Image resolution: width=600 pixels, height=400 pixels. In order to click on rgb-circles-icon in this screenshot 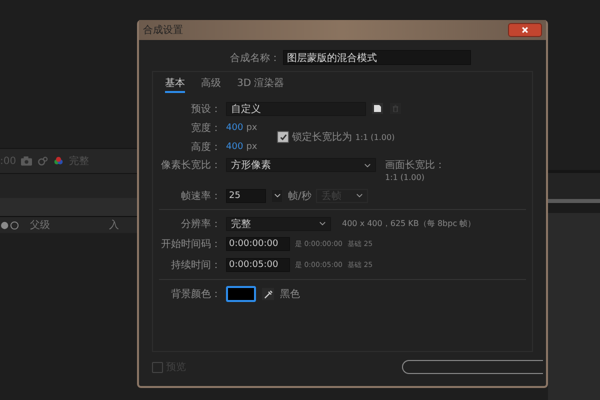, I will do `click(58, 161)`.